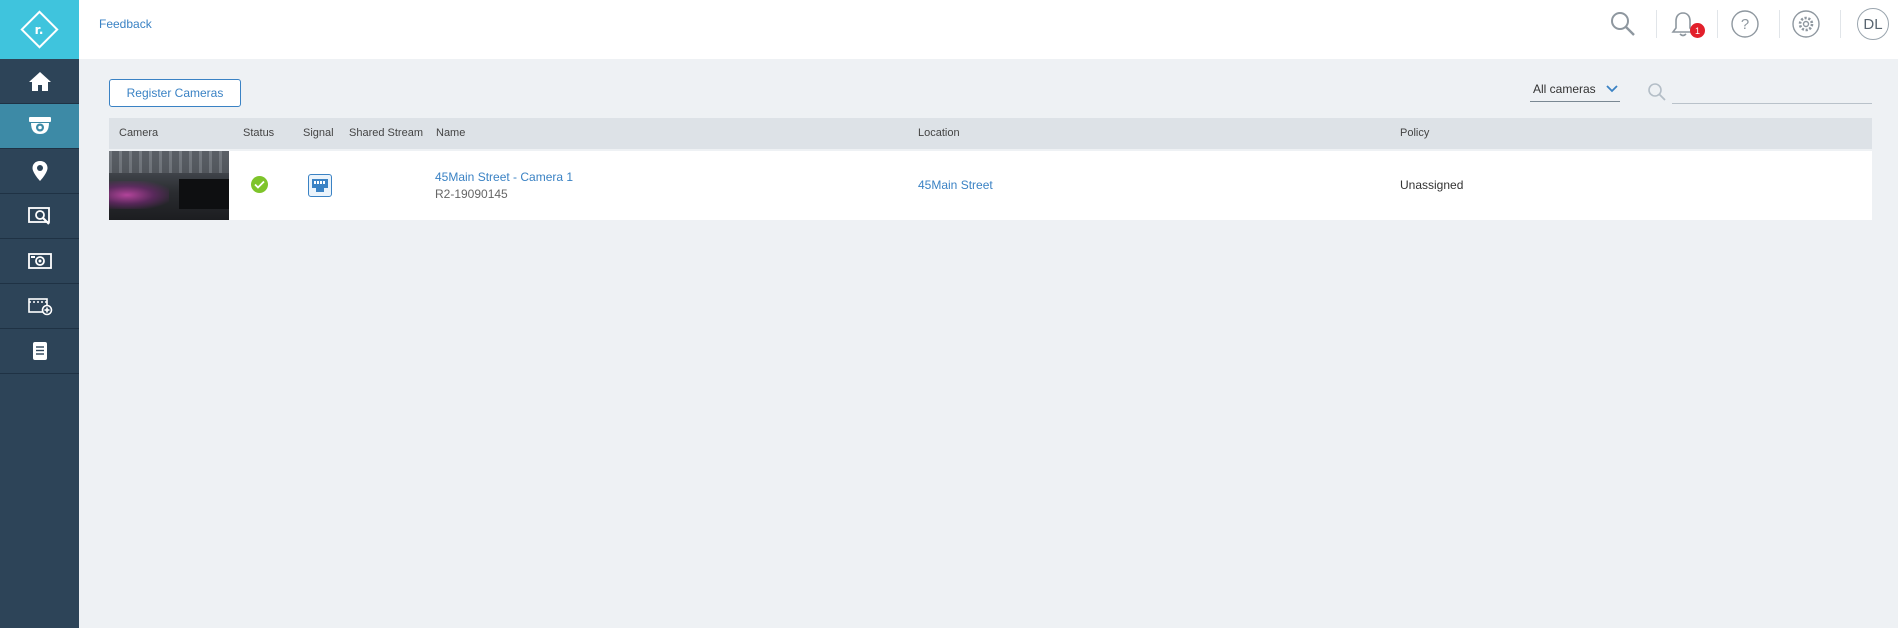 The width and height of the screenshot is (1898, 628). What do you see at coordinates (1772, 92) in the screenshot?
I see `table-search-input` at bounding box center [1772, 92].